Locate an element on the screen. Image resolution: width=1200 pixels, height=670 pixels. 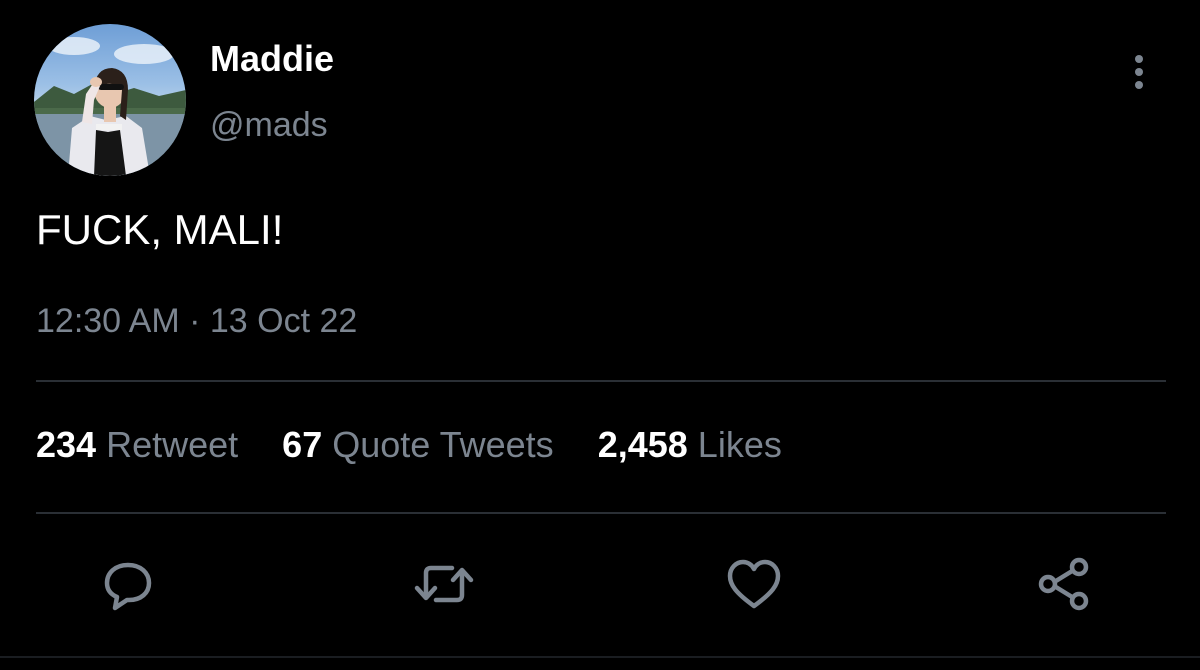
share-nodes-icon is located at coordinates (1063, 584).